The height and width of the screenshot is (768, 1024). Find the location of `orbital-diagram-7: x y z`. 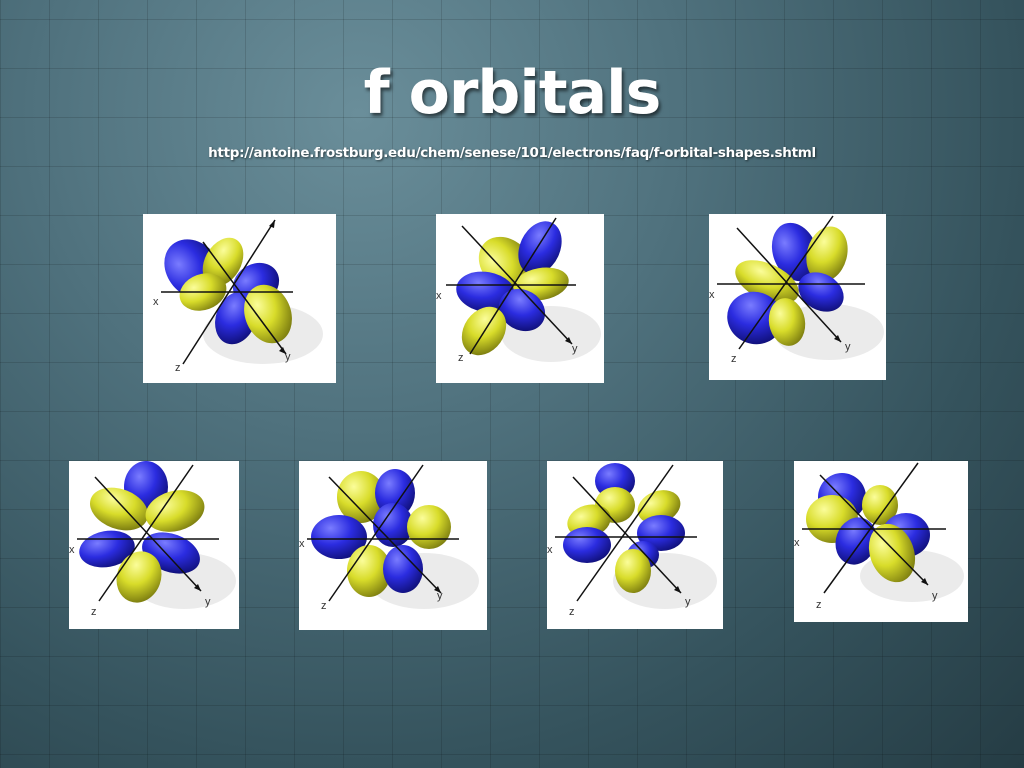

orbital-diagram-7: x y z is located at coordinates (879, 536).